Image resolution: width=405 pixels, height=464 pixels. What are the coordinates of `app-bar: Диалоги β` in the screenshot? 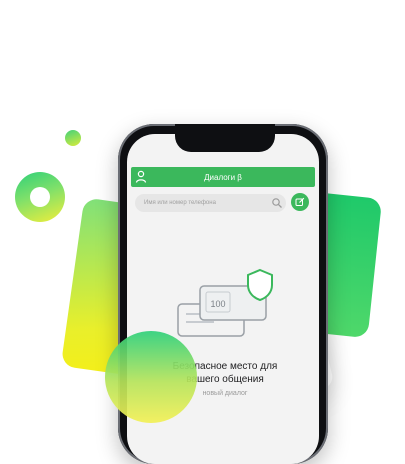 It's located at (223, 177).